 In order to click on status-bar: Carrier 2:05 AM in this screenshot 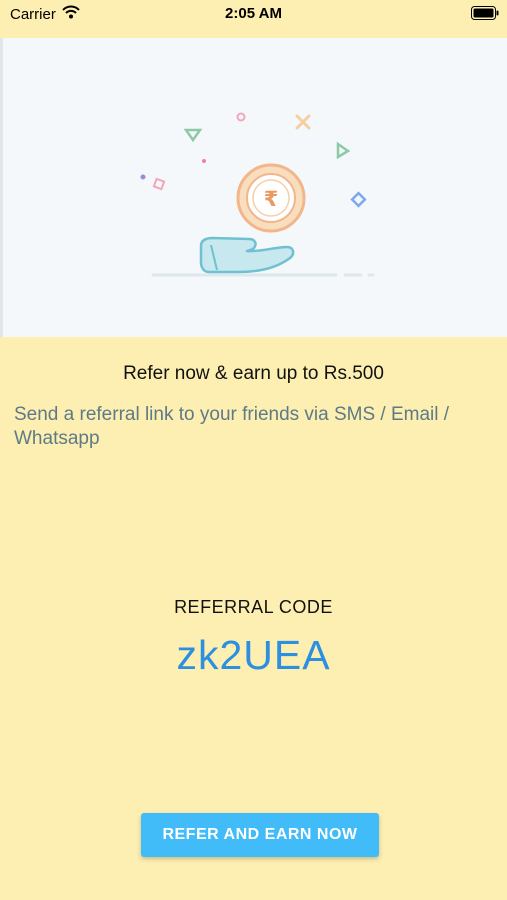, I will do `click(253, 14)`.